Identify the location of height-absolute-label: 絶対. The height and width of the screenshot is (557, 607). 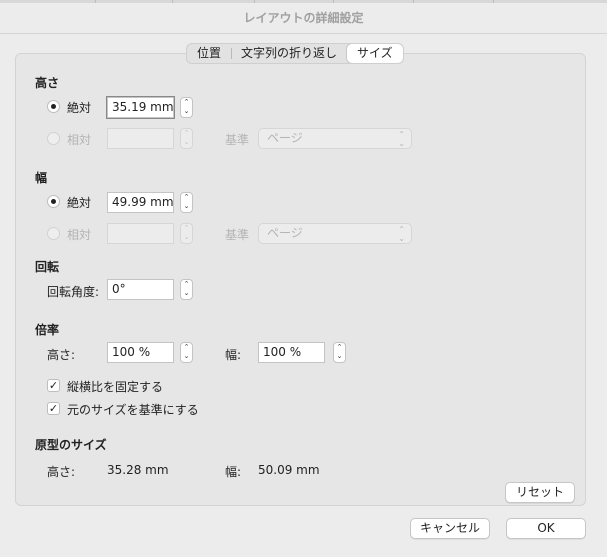
(79, 108).